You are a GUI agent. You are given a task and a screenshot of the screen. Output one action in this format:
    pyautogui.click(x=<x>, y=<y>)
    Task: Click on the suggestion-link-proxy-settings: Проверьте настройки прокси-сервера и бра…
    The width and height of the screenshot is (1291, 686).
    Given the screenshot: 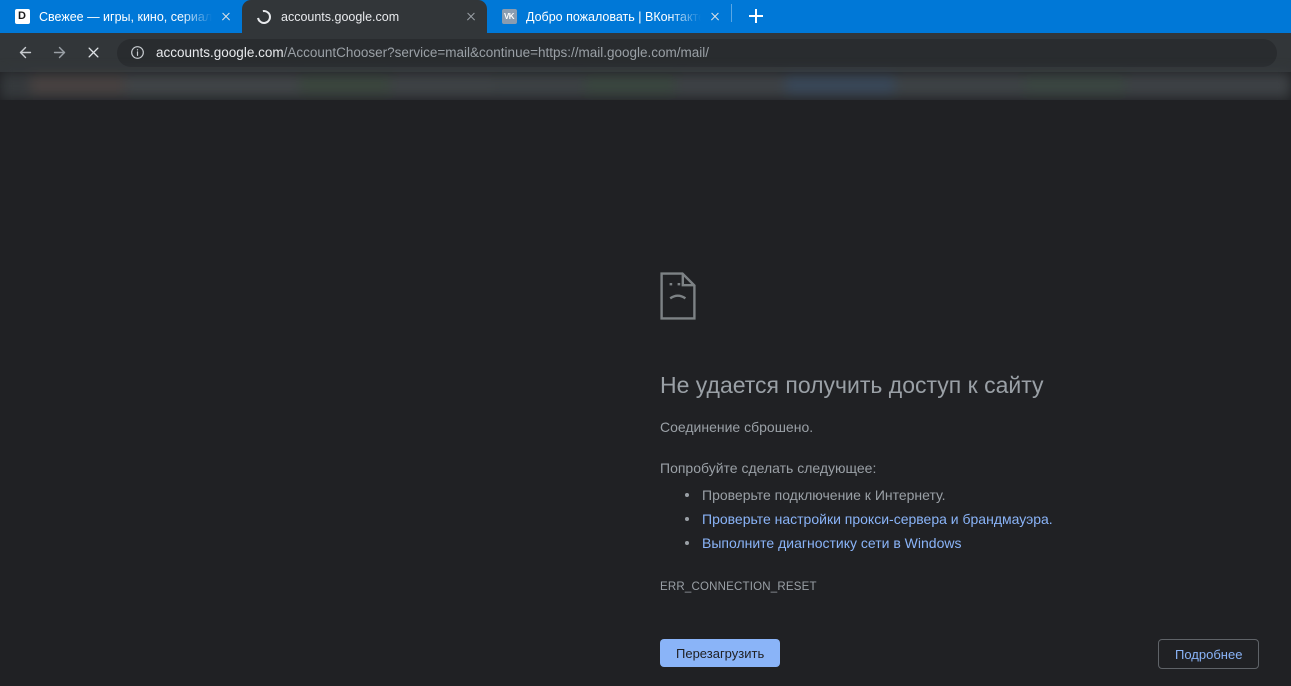 What is the action you would take?
    pyautogui.click(x=930, y=519)
    